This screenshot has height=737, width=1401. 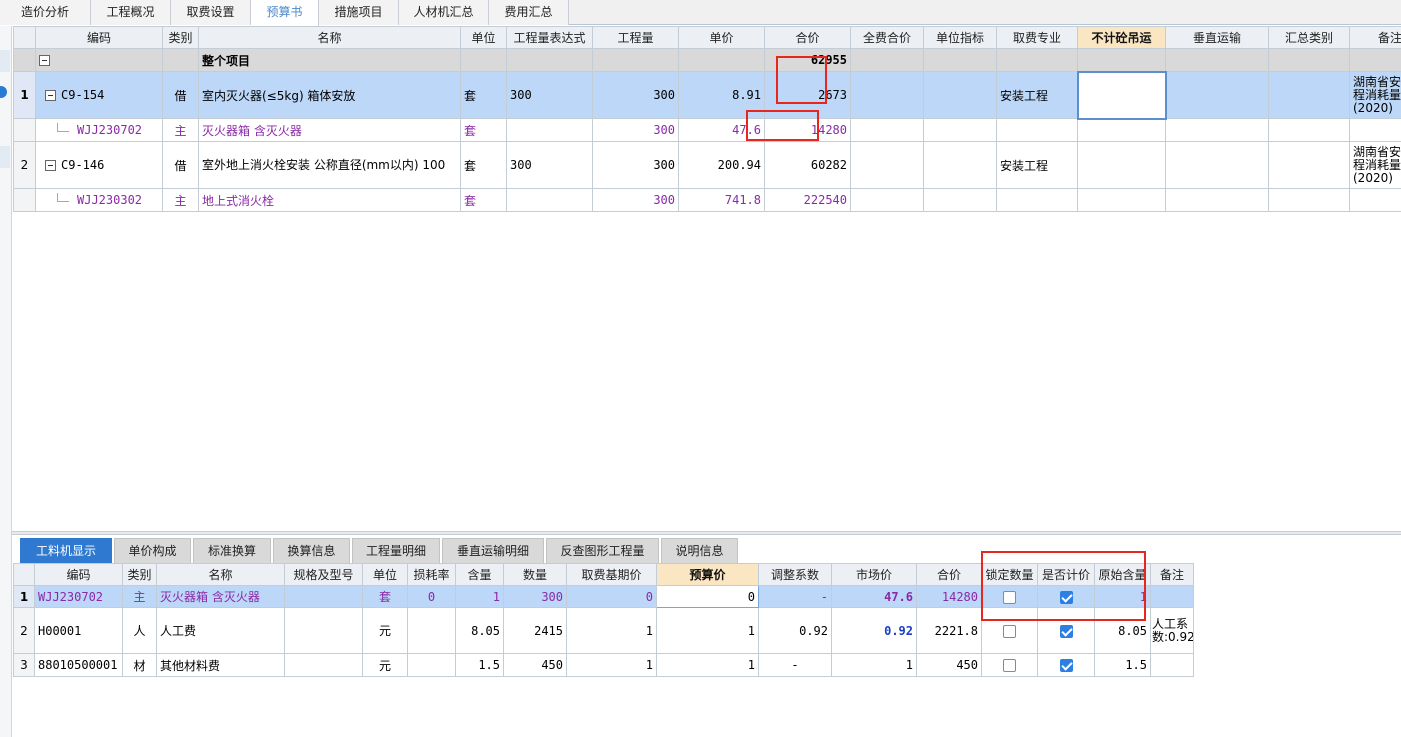 What do you see at coordinates (1037, 37) in the screenshot?
I see `col-header-fee-major: 取费专业` at bounding box center [1037, 37].